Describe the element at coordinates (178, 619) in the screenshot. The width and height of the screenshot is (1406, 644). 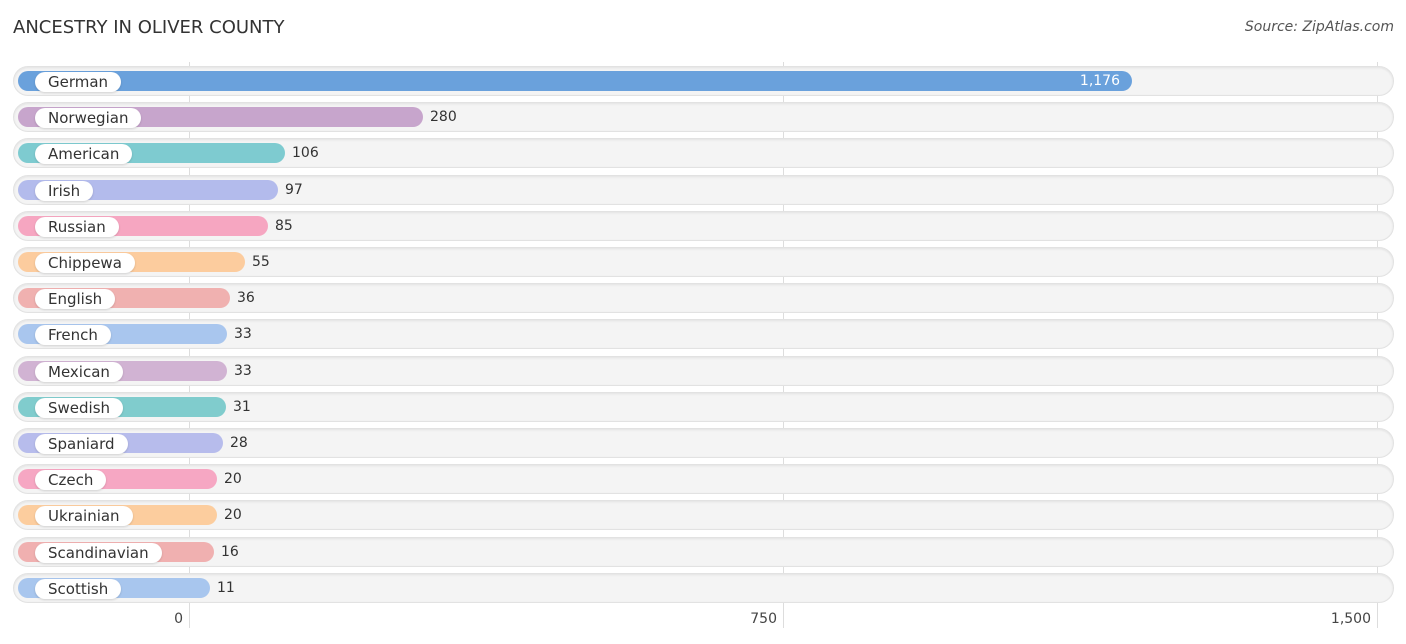
I see `x-tick-label: 0` at that location.